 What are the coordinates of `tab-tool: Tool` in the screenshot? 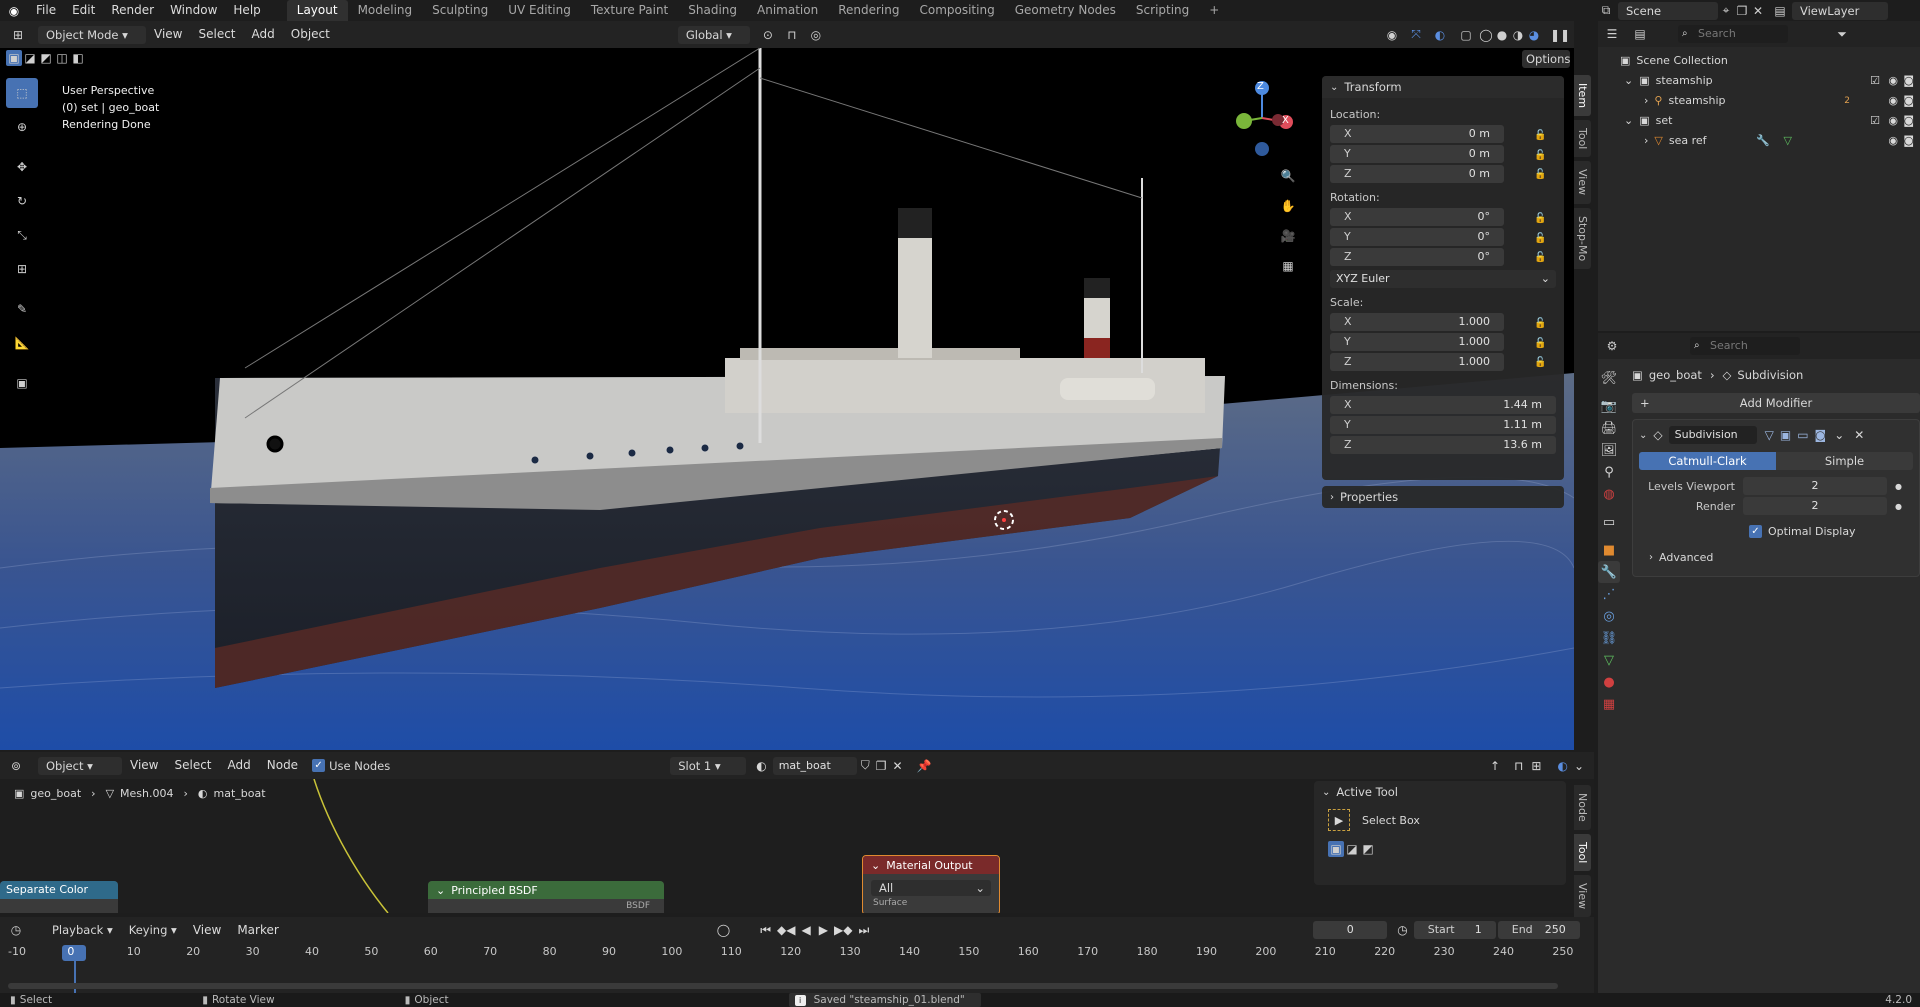 It's located at (1582, 852).